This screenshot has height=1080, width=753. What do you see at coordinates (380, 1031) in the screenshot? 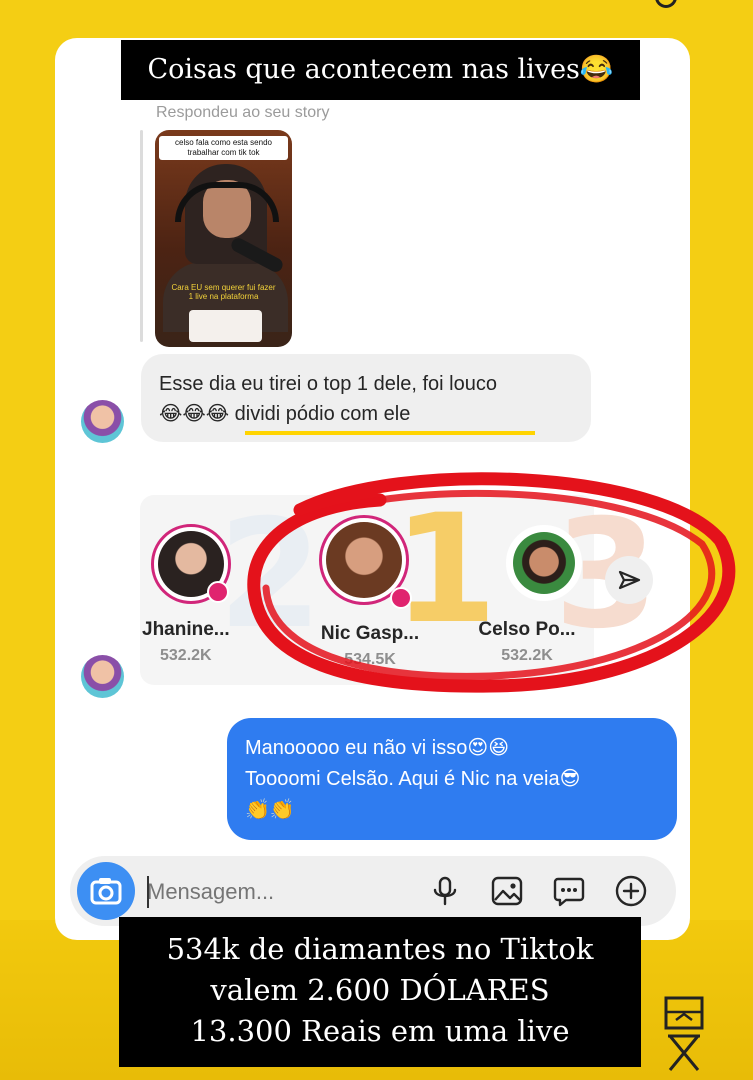
I see `bottom-caption-line: 13.300 Reais em uma live` at bounding box center [380, 1031].